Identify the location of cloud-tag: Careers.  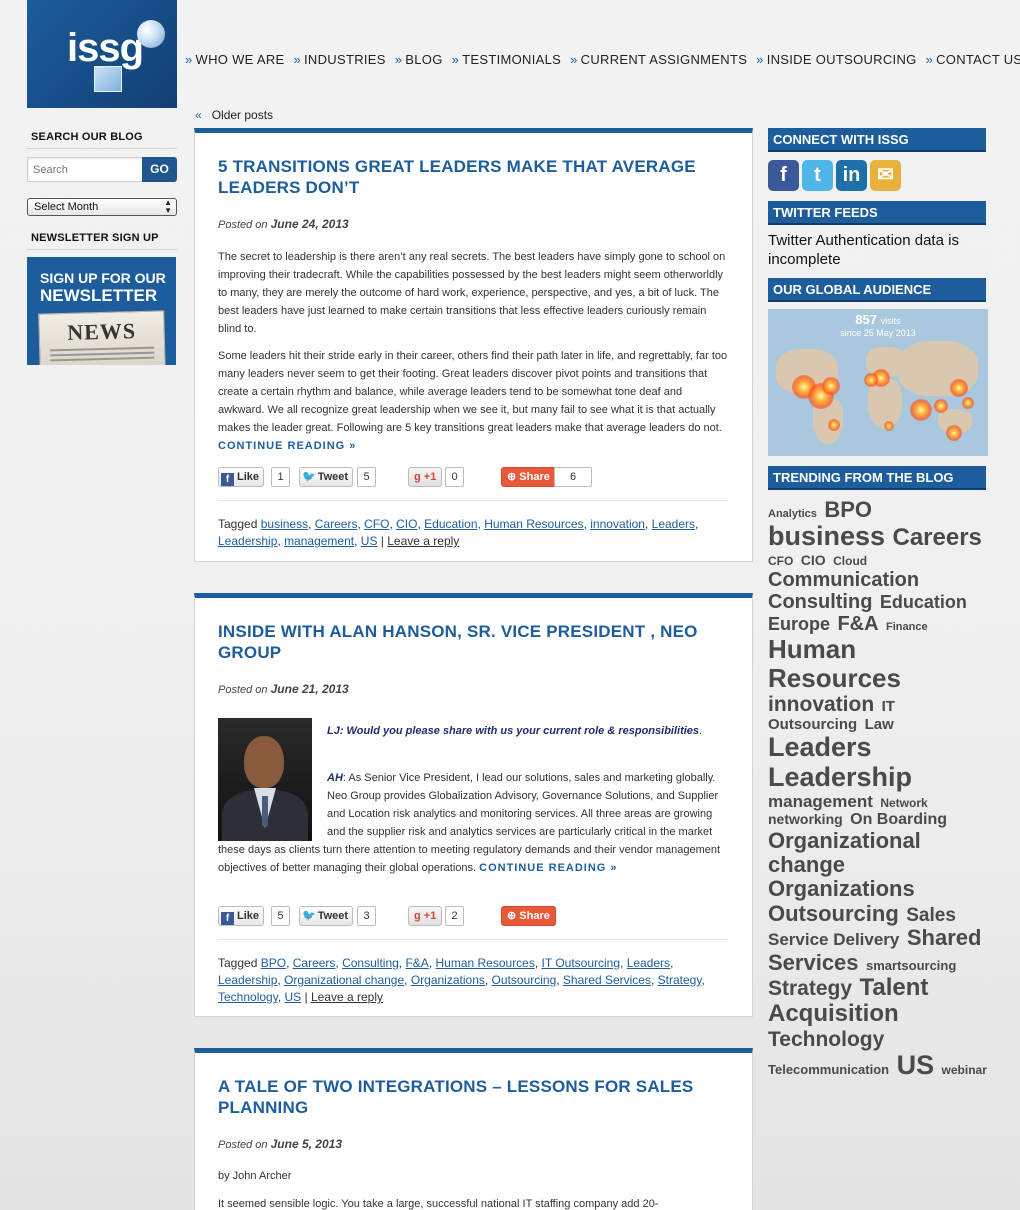
(937, 537).